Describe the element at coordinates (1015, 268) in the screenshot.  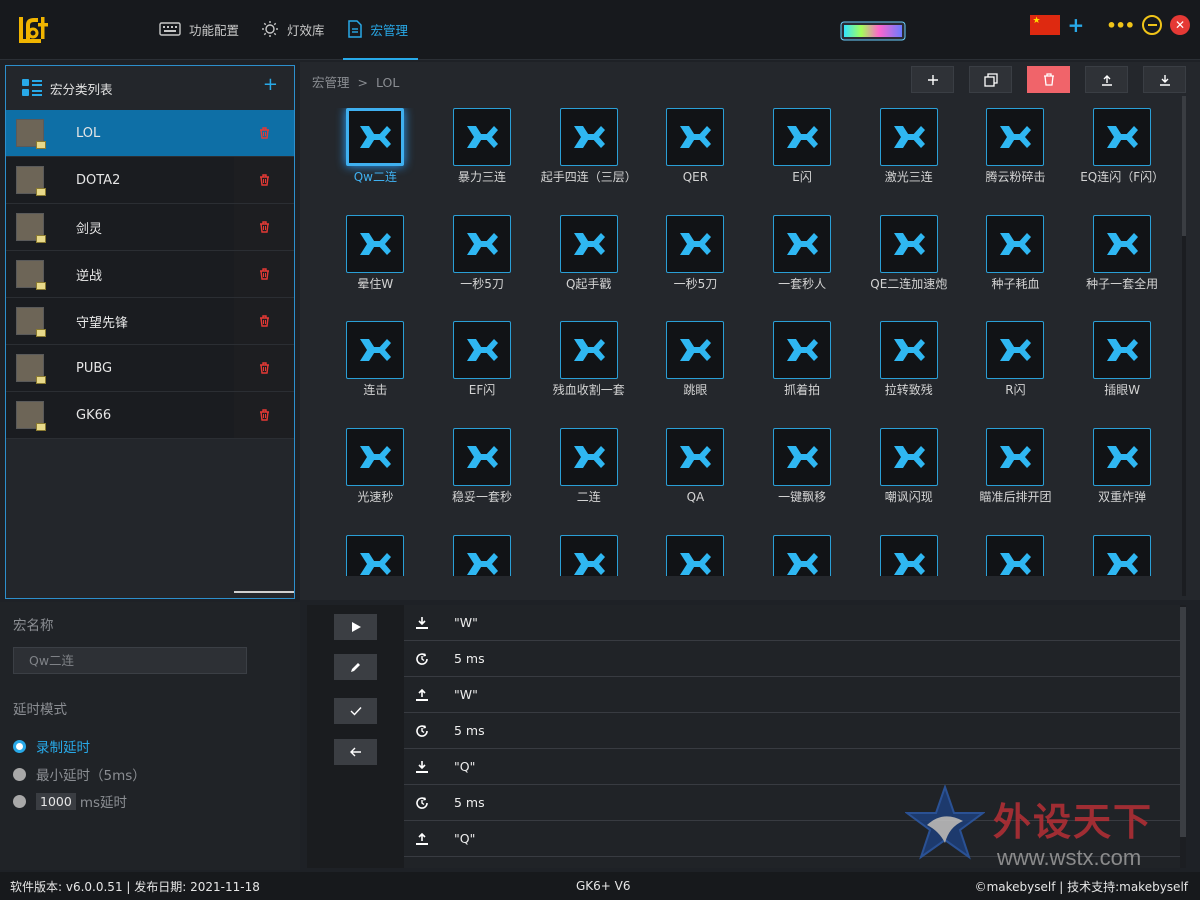
I see `macro-item: 种子耗血` at that location.